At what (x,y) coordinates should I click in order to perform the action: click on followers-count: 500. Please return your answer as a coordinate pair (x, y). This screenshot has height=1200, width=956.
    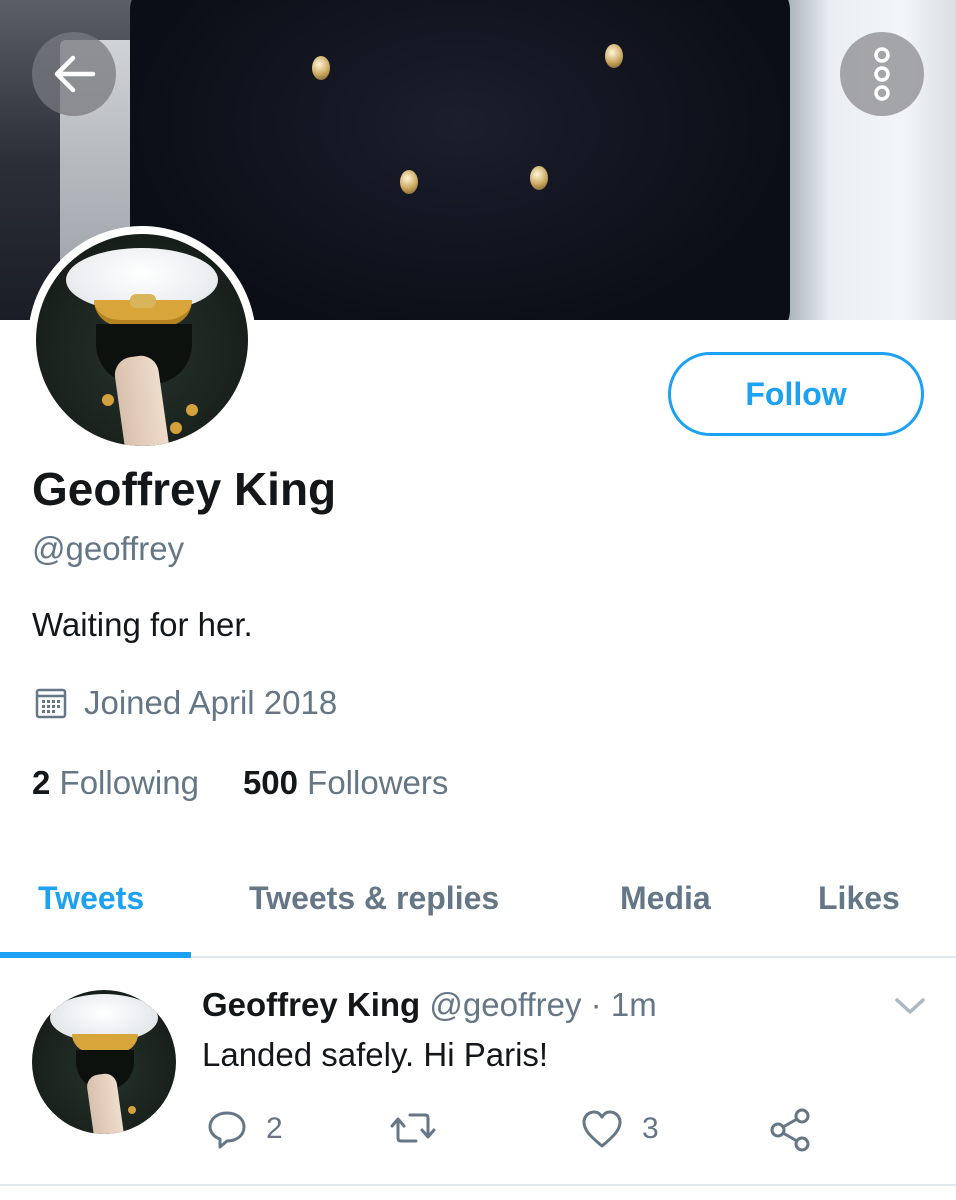
    Looking at the image, I should click on (270, 782).